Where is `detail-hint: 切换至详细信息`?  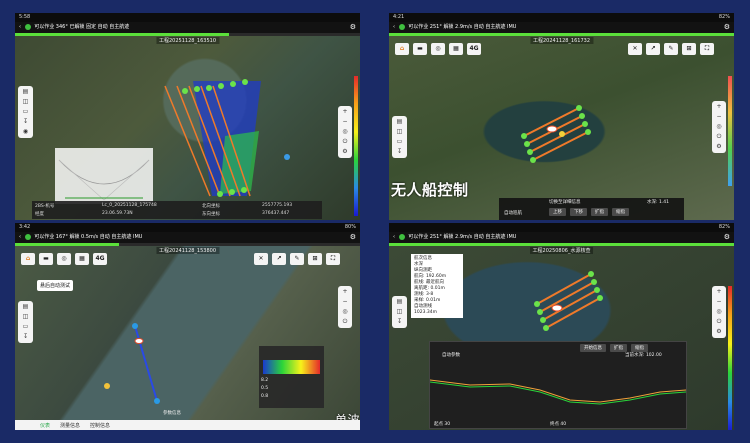
detail-hint: 切换至详细信息 is located at coordinates (565, 202).